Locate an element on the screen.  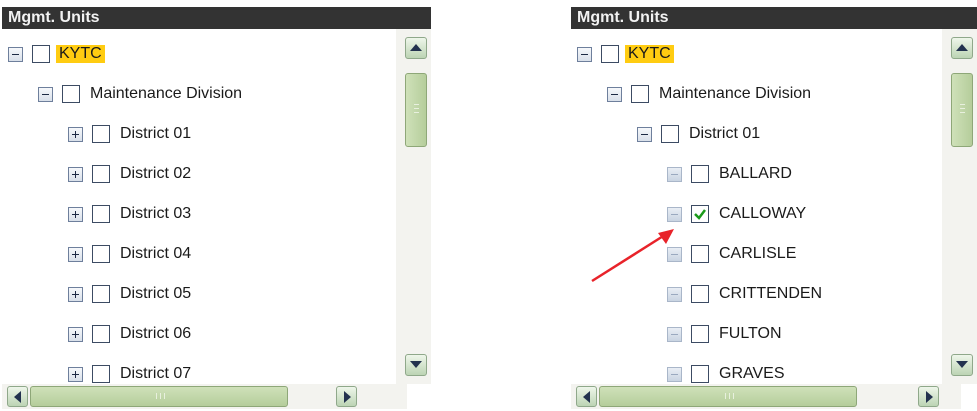
tree-node: District 06 is located at coordinates (129, 334).